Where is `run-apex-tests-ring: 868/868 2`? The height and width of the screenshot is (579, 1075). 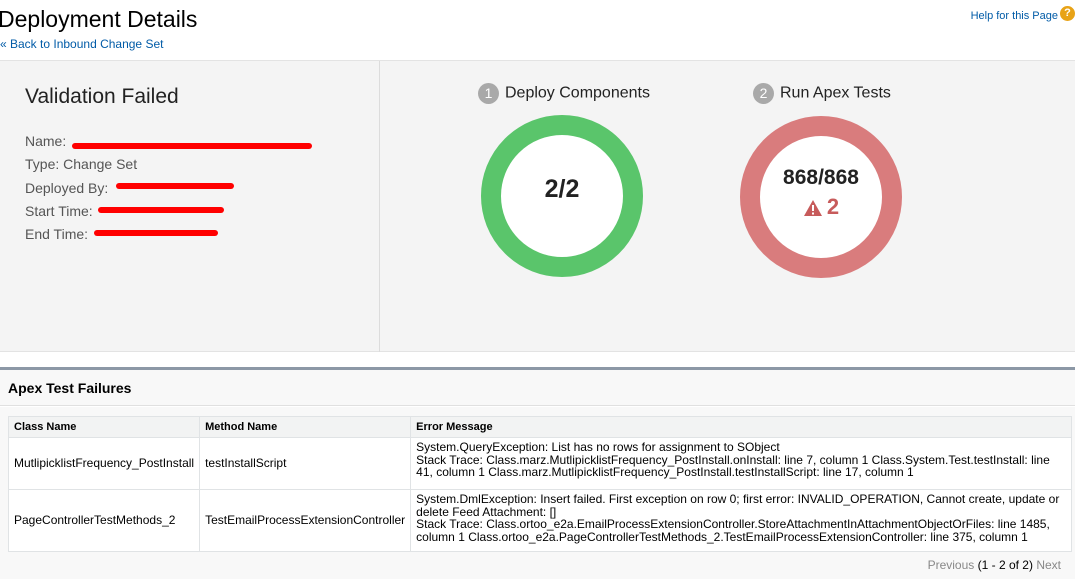 run-apex-tests-ring: 868/868 2 is located at coordinates (821, 197).